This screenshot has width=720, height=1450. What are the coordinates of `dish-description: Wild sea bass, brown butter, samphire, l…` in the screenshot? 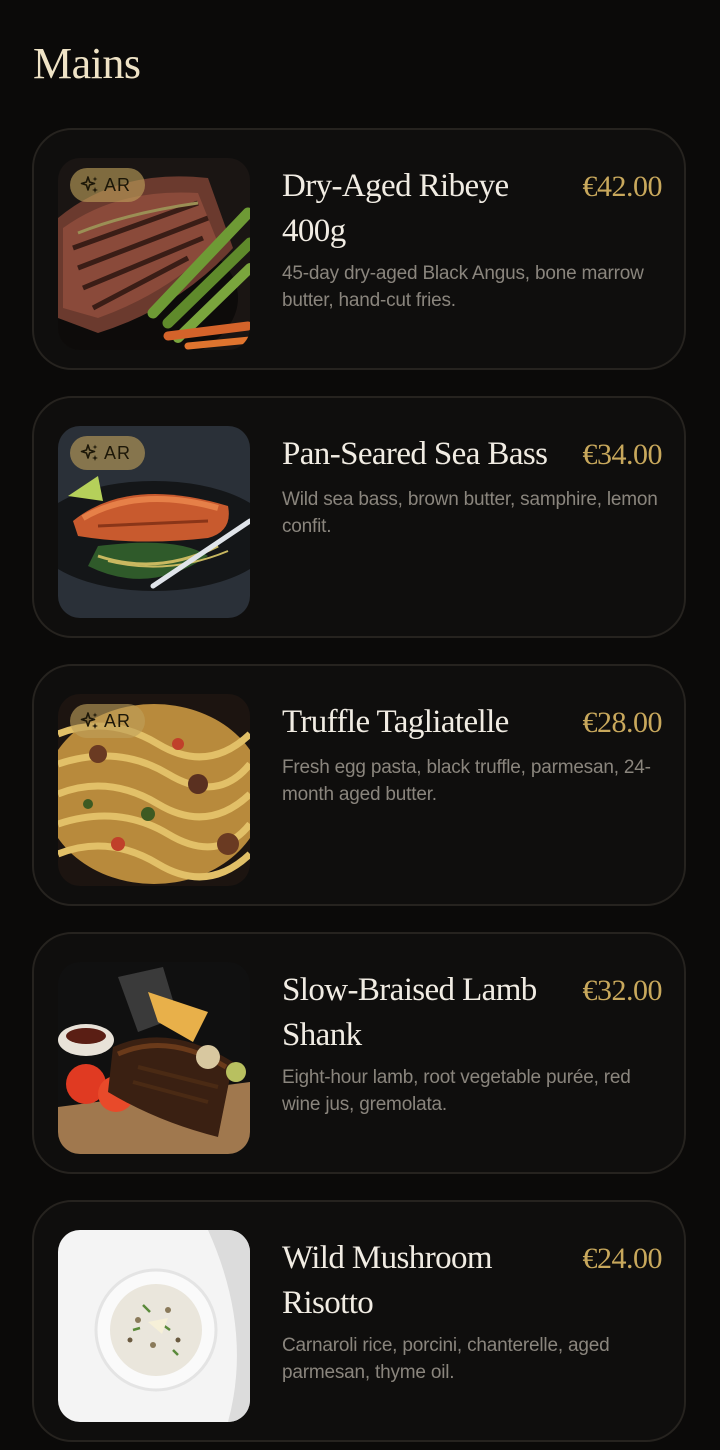 It's located at (470, 513).